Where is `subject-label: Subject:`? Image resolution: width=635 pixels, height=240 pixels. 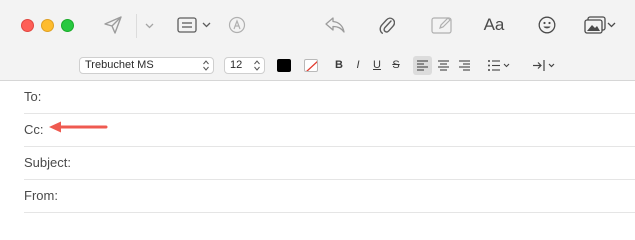
subject-label: Subject: is located at coordinates (47, 162).